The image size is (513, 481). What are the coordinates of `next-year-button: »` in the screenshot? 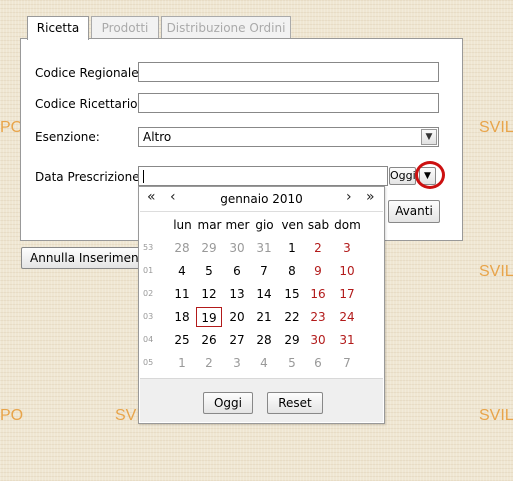 It's located at (370, 197).